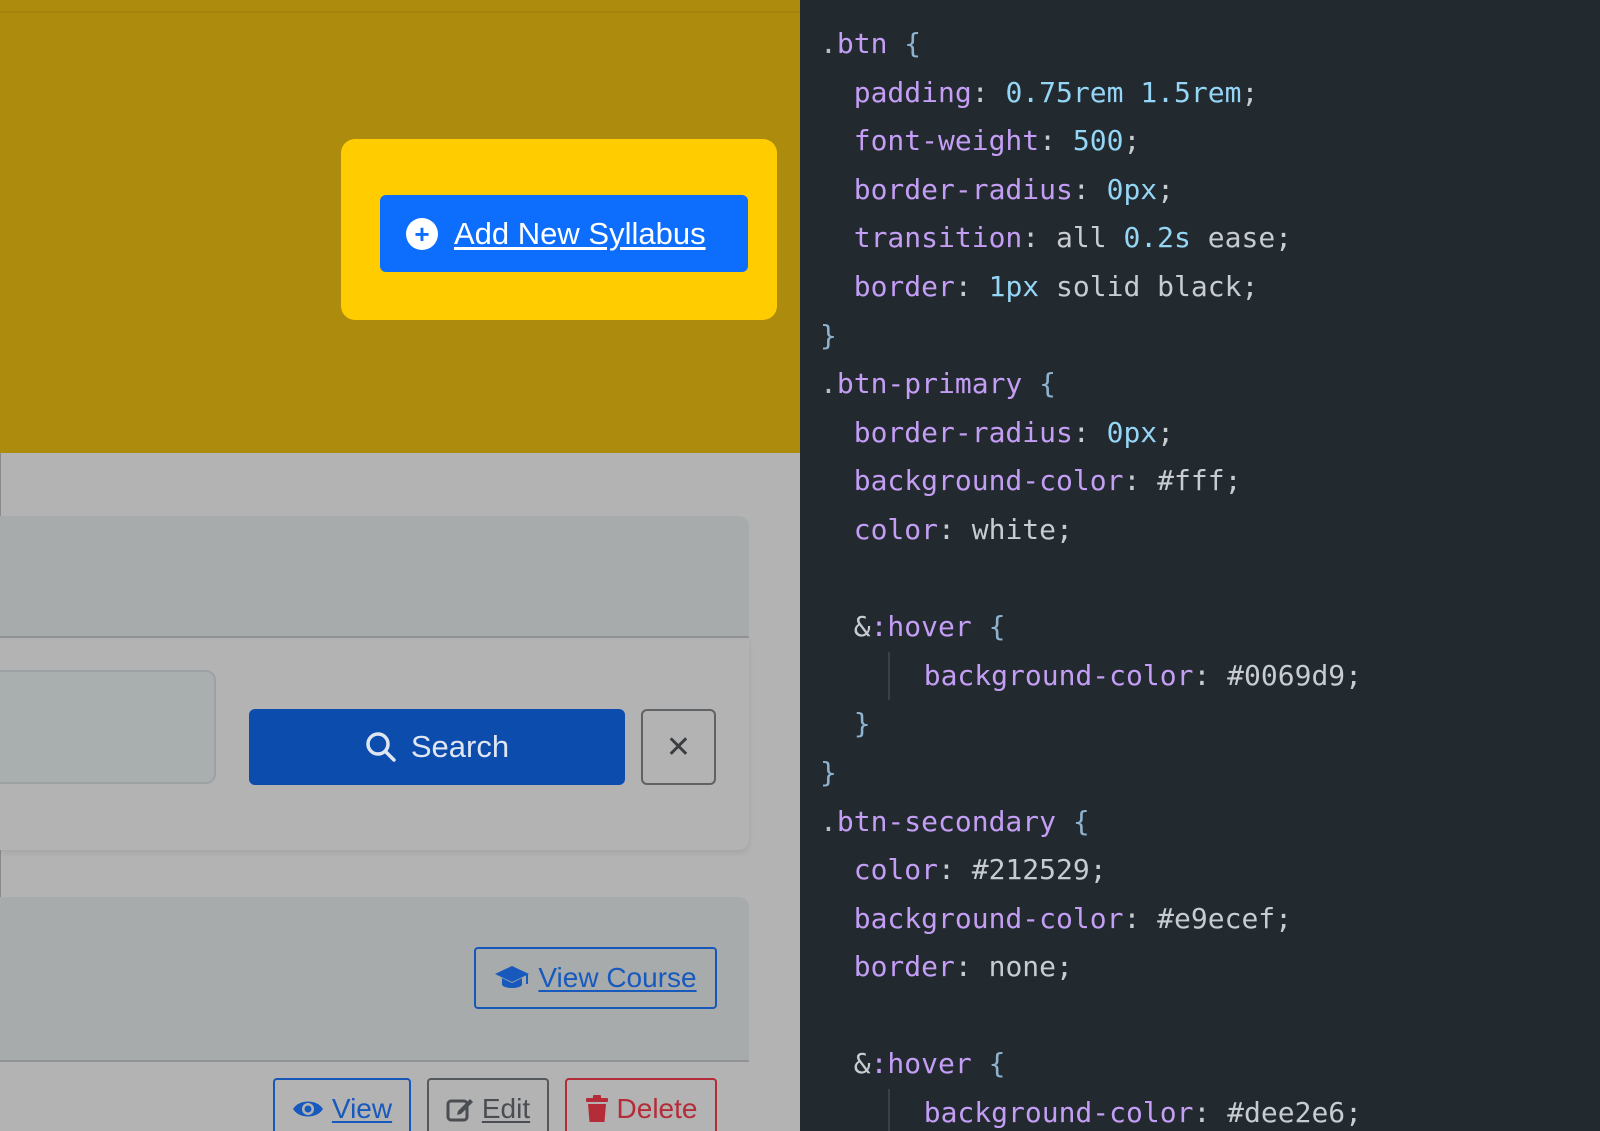 The image size is (1600, 1131). I want to click on css-property: transition, so click(938, 238).